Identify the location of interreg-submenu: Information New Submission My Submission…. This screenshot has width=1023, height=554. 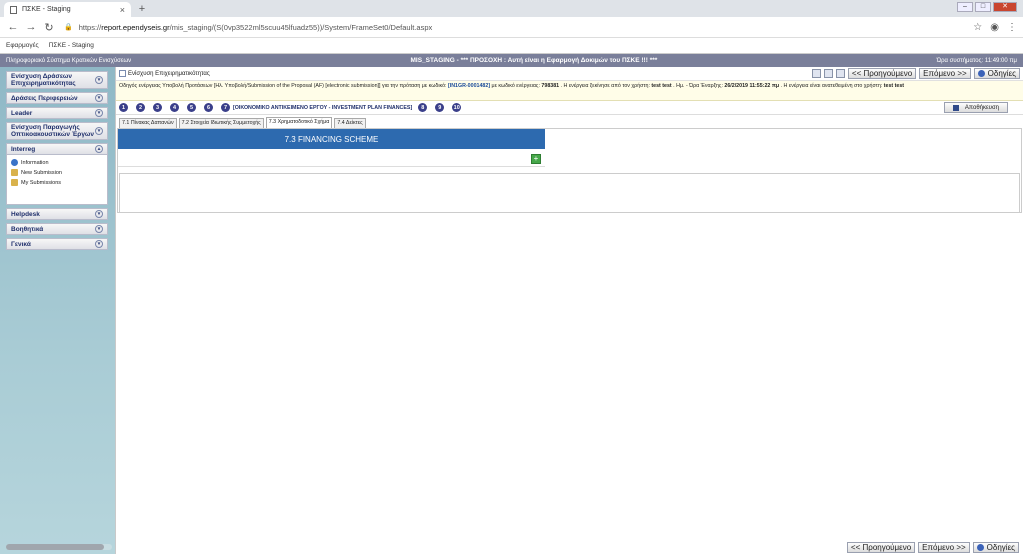
(57, 180).